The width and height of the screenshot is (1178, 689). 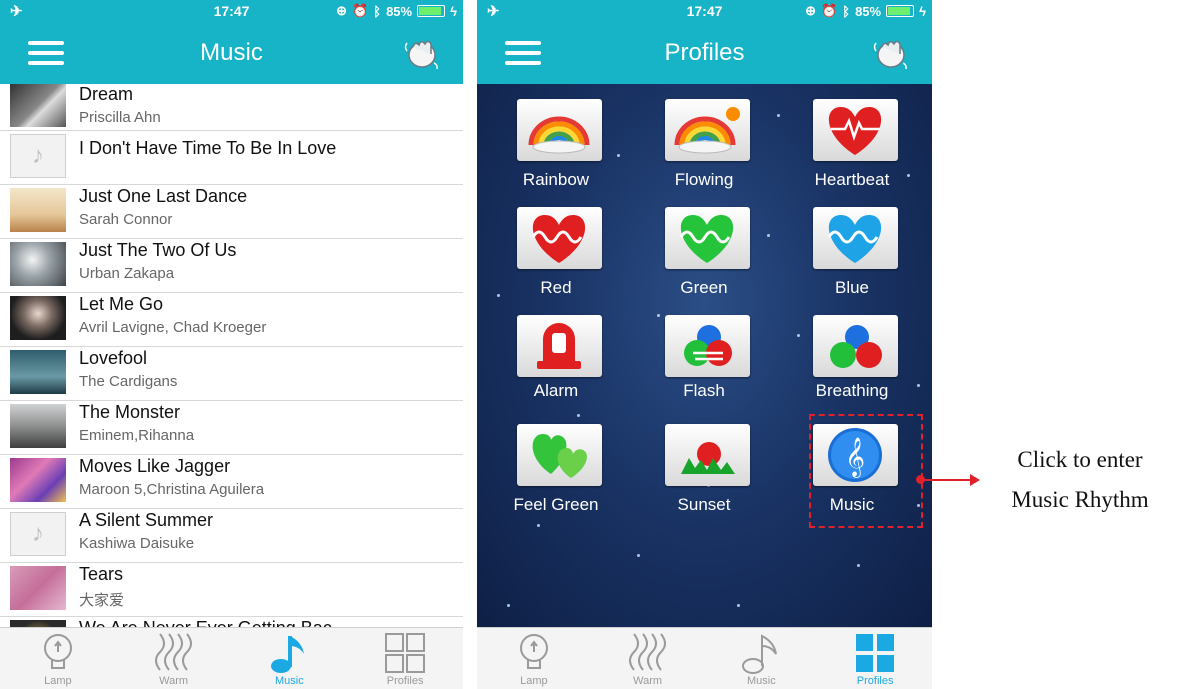 What do you see at coordinates (231, 212) in the screenshot?
I see `list-item: Just One Last Dance Sarah Connor` at bounding box center [231, 212].